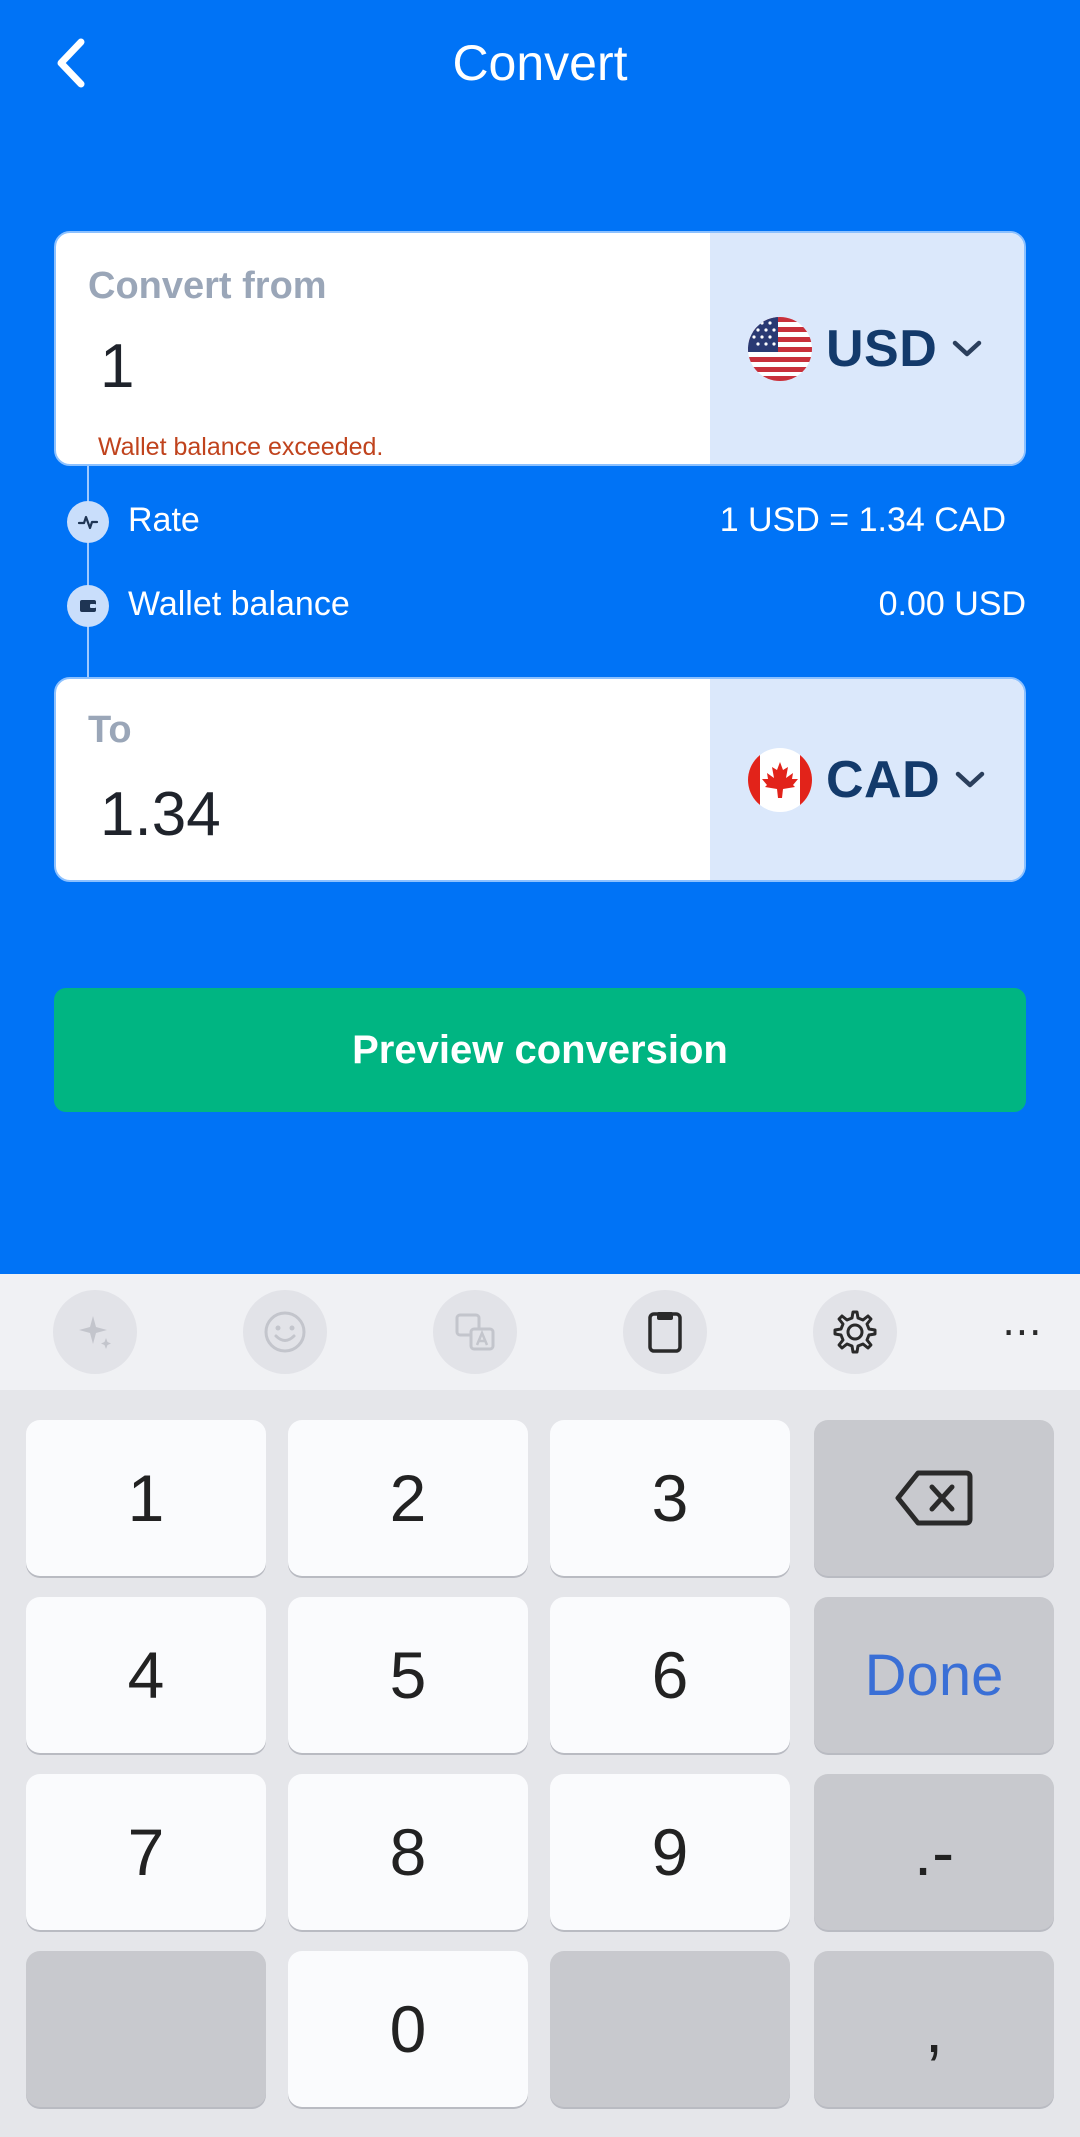 This screenshot has height=2137, width=1080. I want to click on key-2: 2, so click(408, 1498).